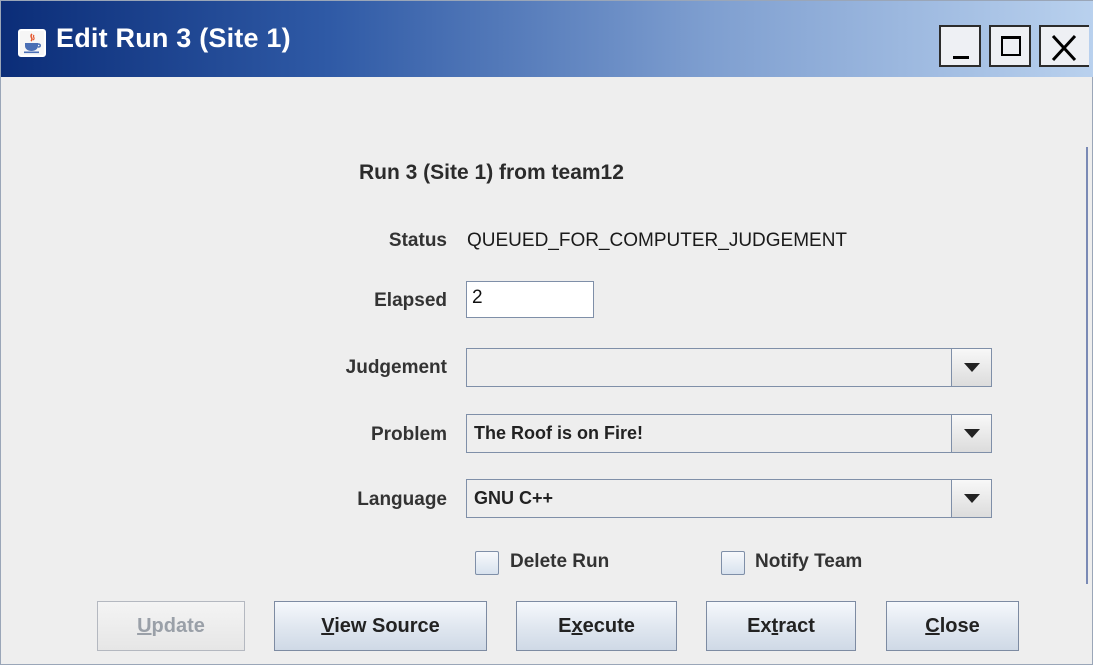  Describe the element at coordinates (729, 367) in the screenshot. I see `judgement-select` at that location.